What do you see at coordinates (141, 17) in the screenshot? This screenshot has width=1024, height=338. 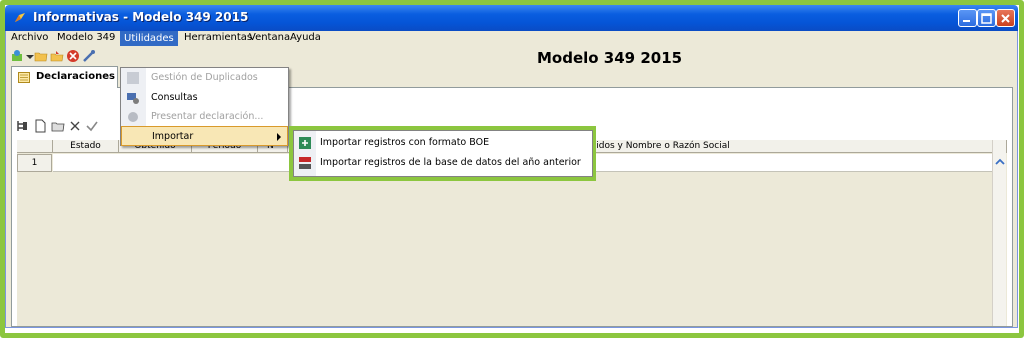 I see `window-title: Informativas - Modelo 349 2015` at bounding box center [141, 17].